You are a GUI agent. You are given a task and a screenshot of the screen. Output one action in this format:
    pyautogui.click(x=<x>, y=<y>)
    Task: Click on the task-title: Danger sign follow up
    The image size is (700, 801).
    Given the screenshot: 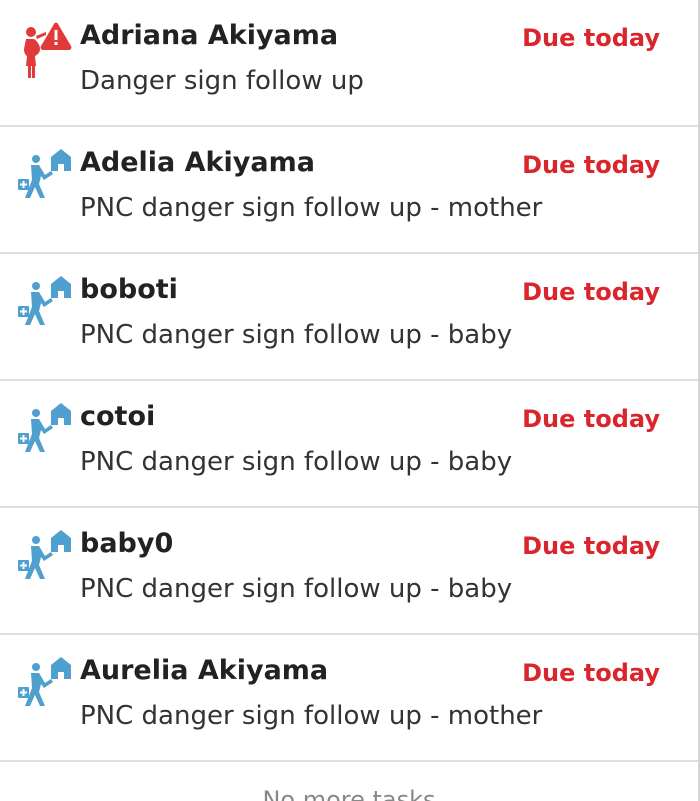 What is the action you would take?
    pyautogui.click(x=222, y=81)
    